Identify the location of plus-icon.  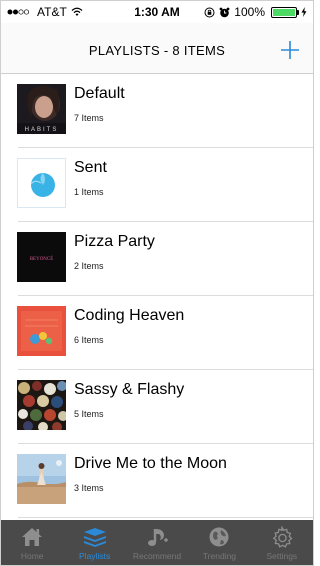
(290, 50).